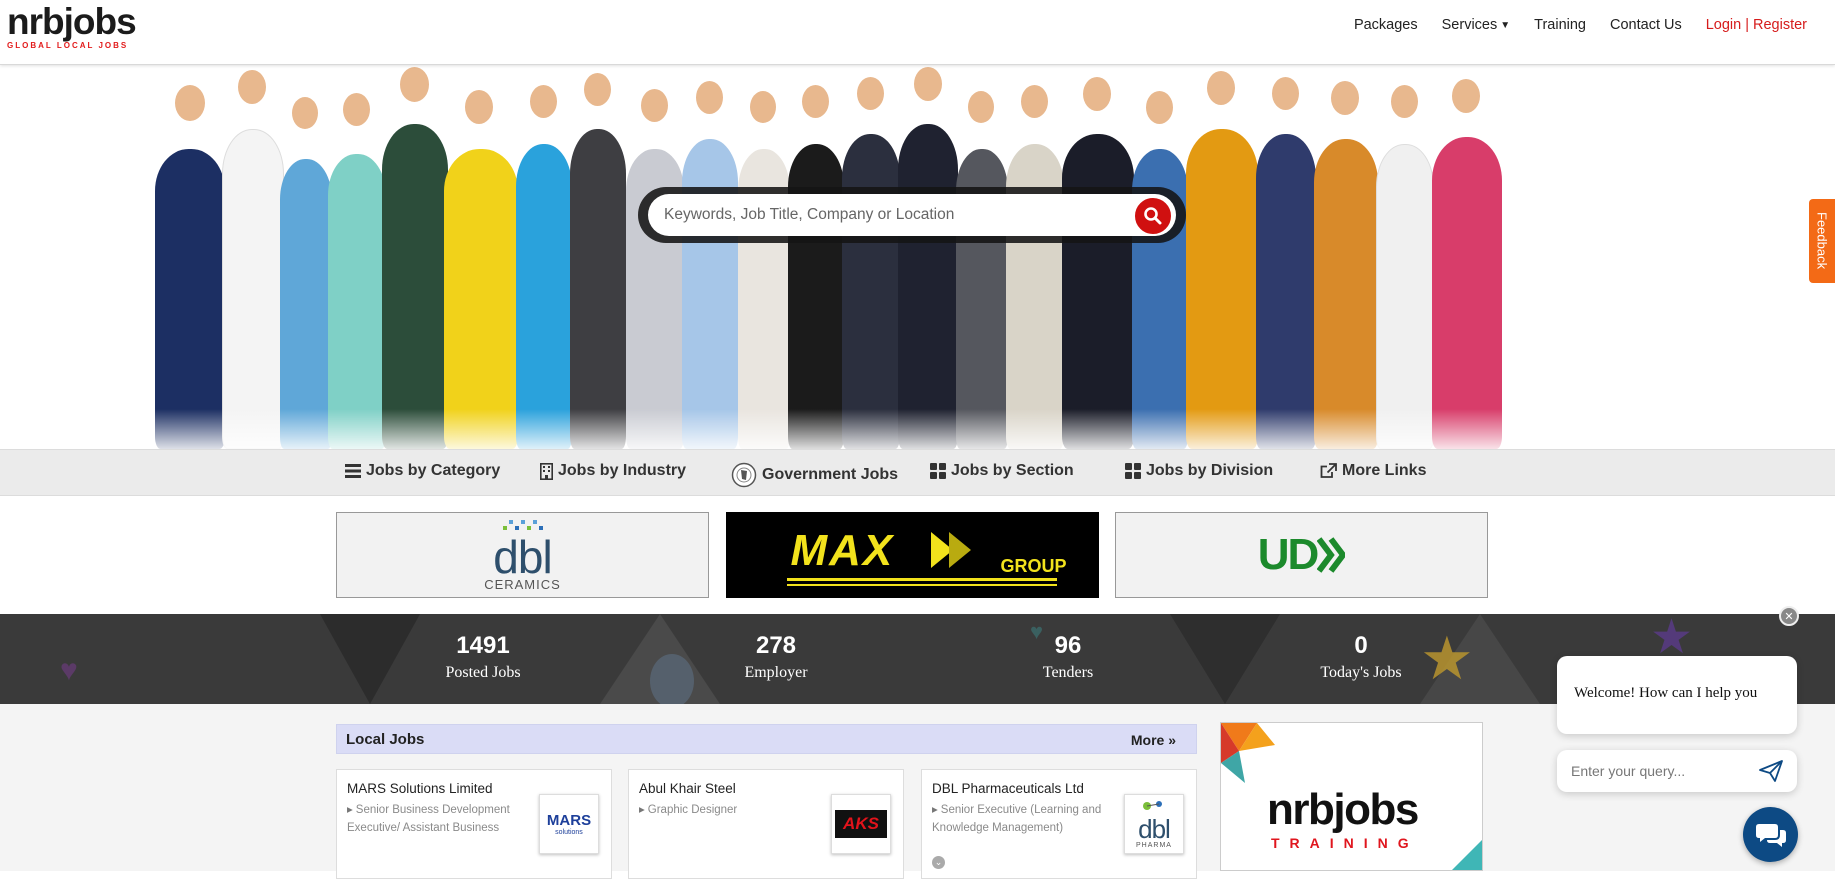  I want to click on stat-label: Today's Jobs, so click(1361, 672).